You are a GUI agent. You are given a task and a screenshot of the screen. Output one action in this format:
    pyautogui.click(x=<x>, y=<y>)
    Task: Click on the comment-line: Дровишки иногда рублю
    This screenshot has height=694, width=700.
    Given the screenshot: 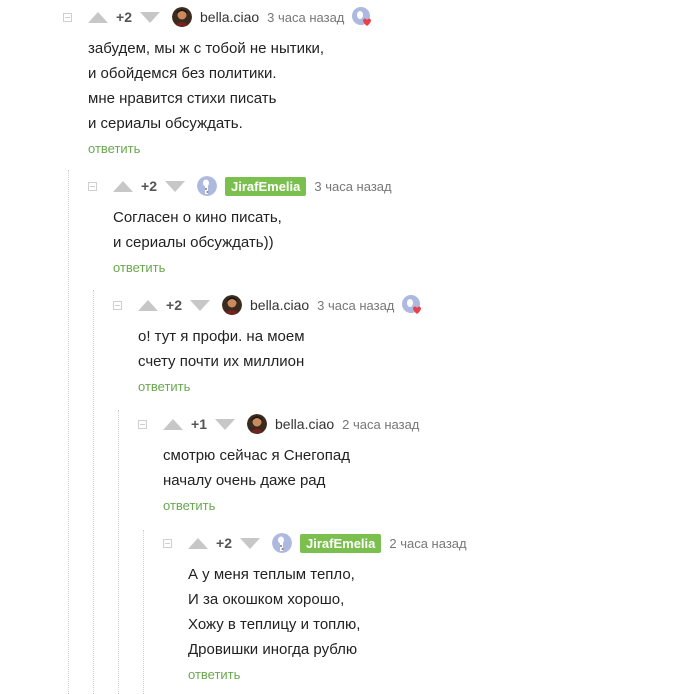 What is the action you would take?
    pyautogui.click(x=273, y=649)
    